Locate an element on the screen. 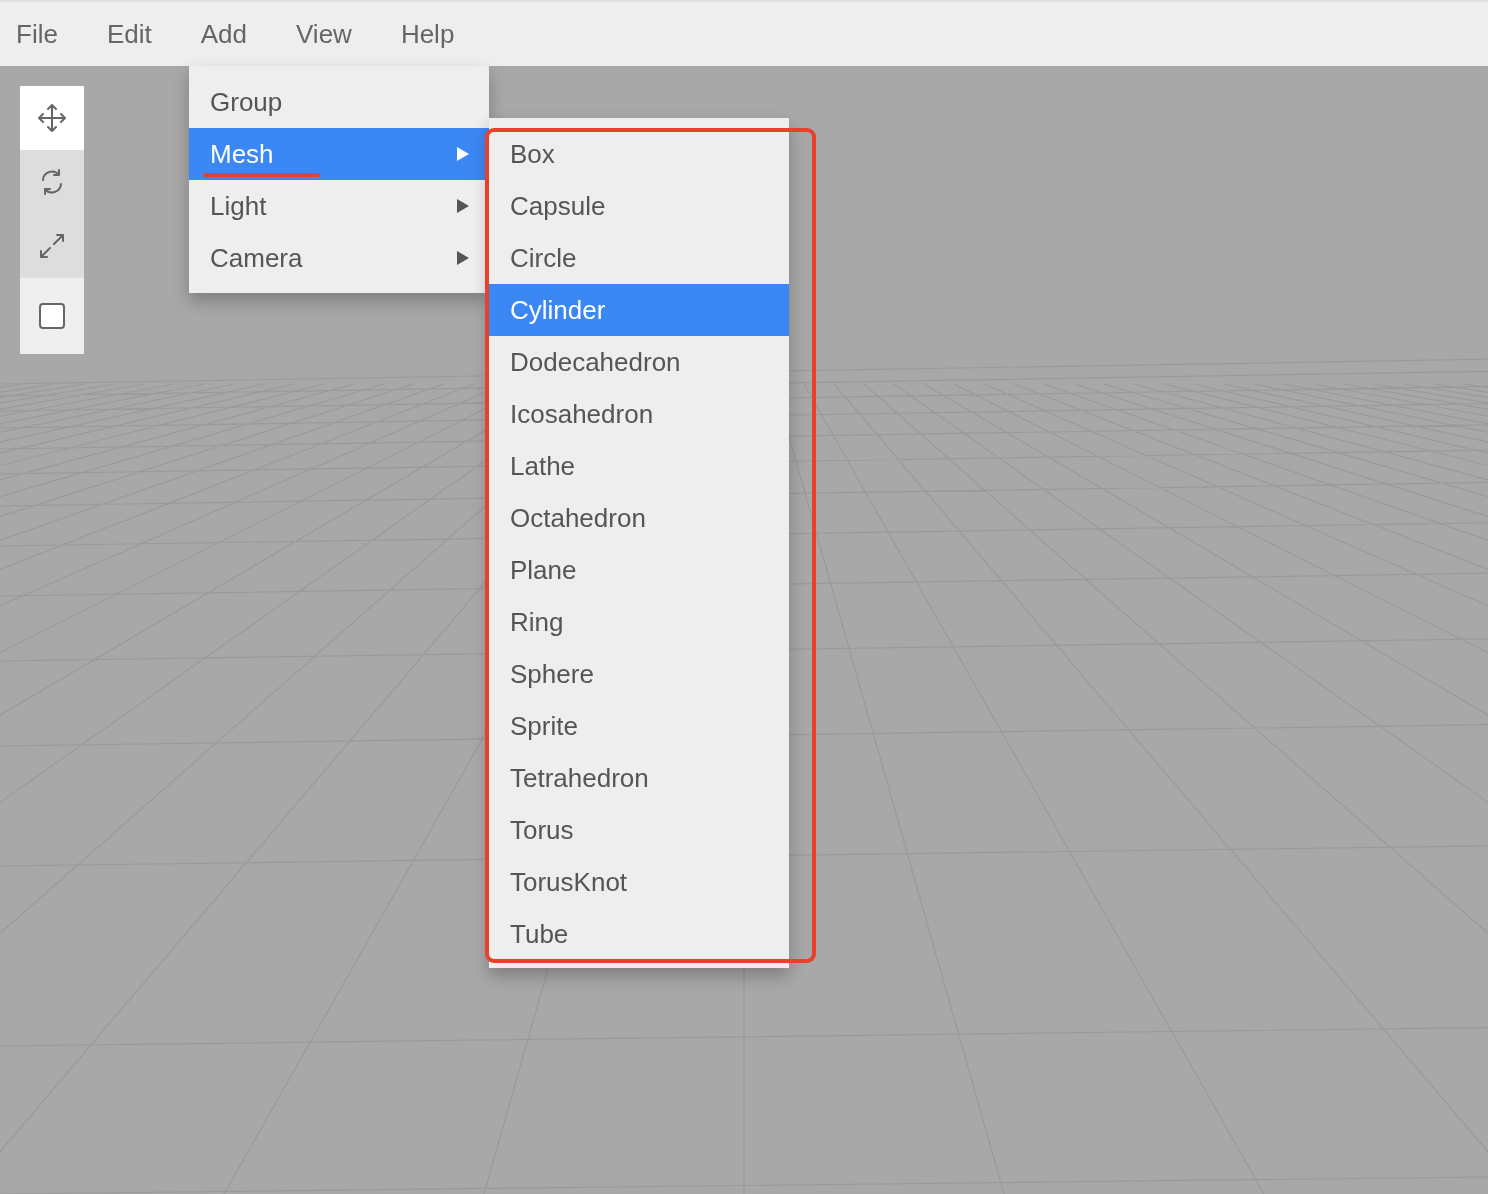 The height and width of the screenshot is (1194, 1488). menu-item: Plane is located at coordinates (639, 570).